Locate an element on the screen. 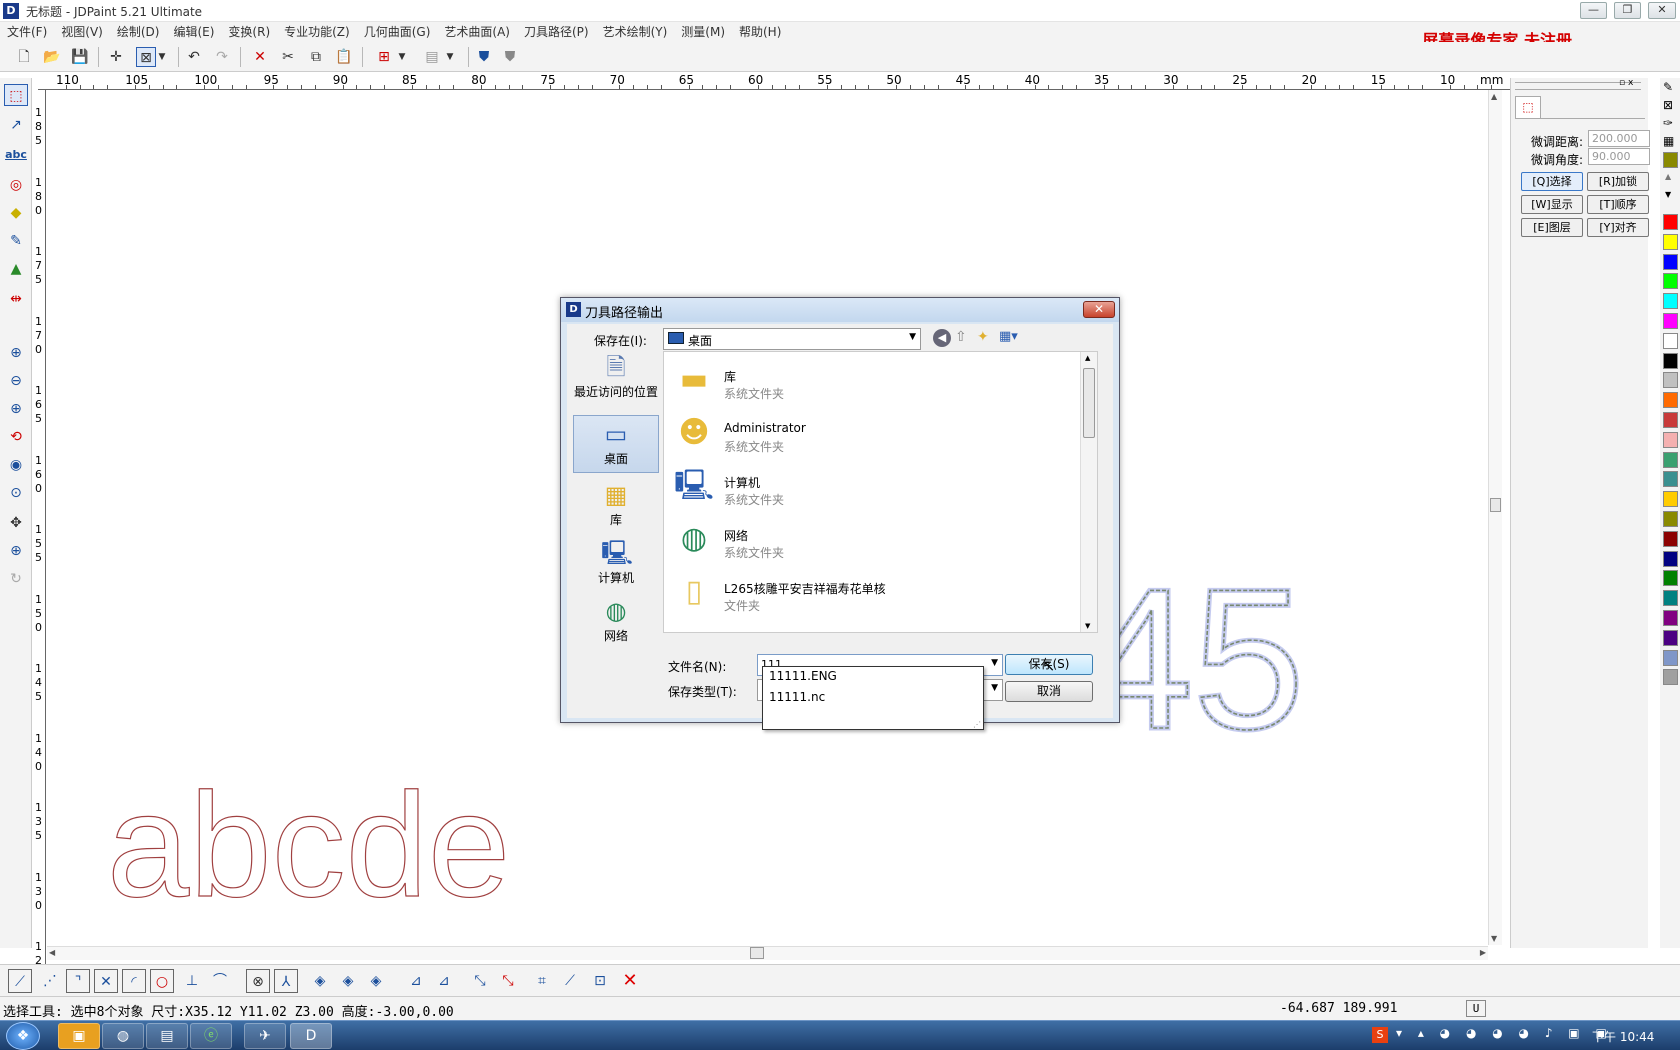 This screenshot has width=1680, height=1050. dialog-title-bar: D 刀具路径输出 ✕ is located at coordinates (840, 310).